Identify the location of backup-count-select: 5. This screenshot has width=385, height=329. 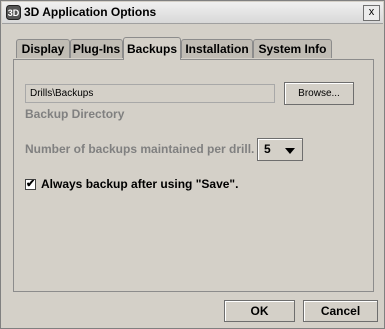
(280, 149).